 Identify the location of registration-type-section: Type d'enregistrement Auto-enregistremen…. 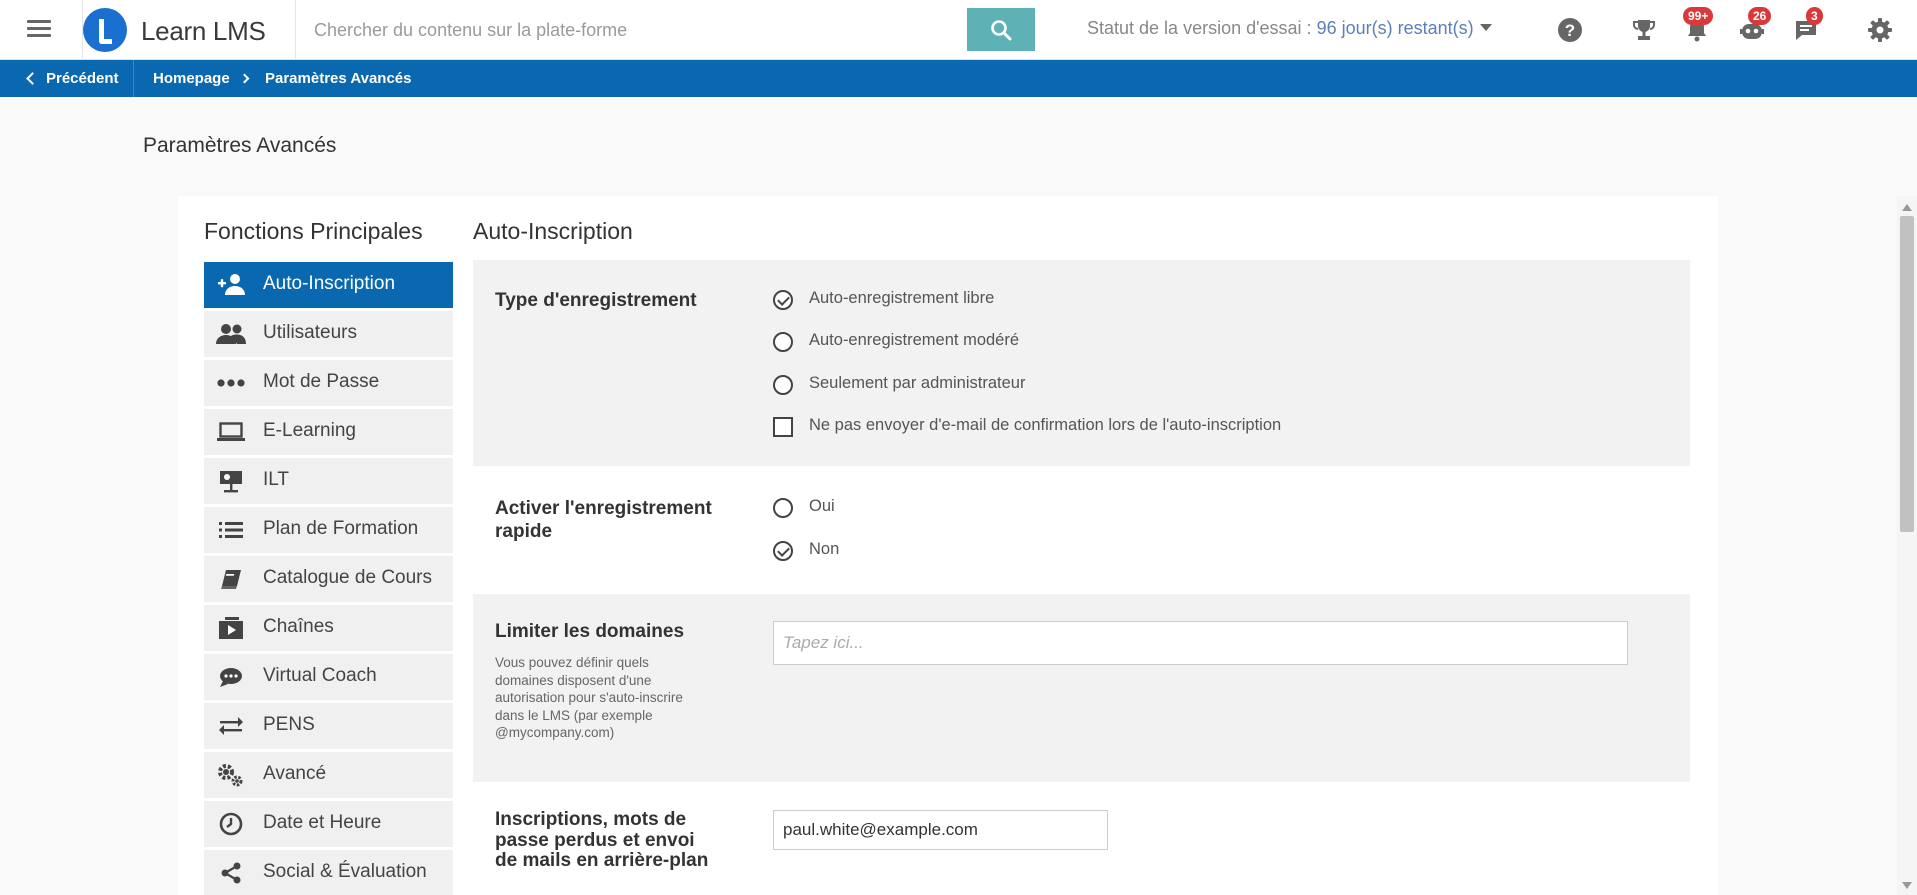
(1081, 363).